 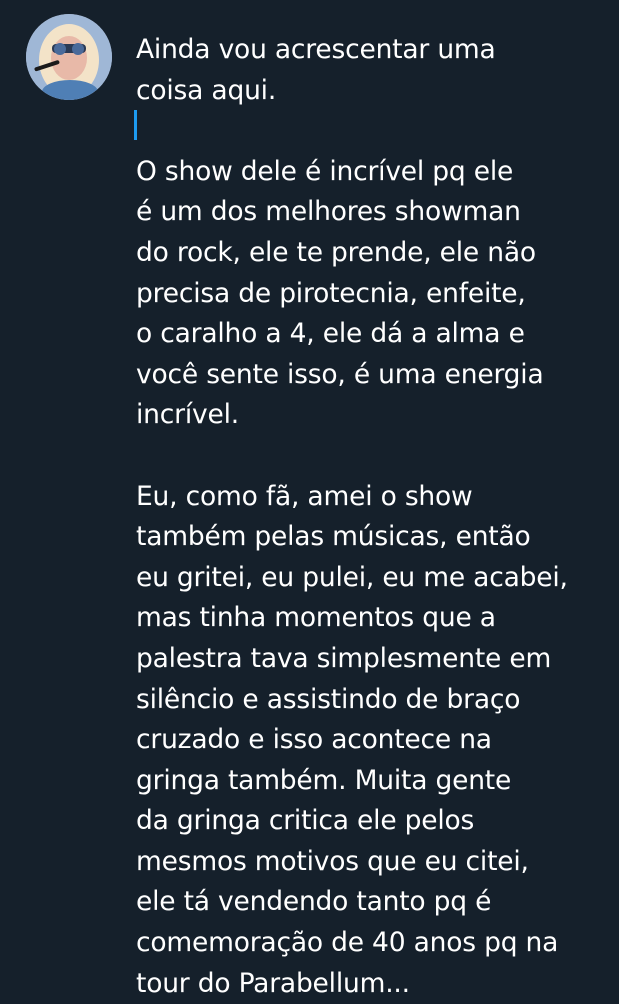 I want to click on text-line: silêncio e assistindo de braço, so click(x=328, y=699).